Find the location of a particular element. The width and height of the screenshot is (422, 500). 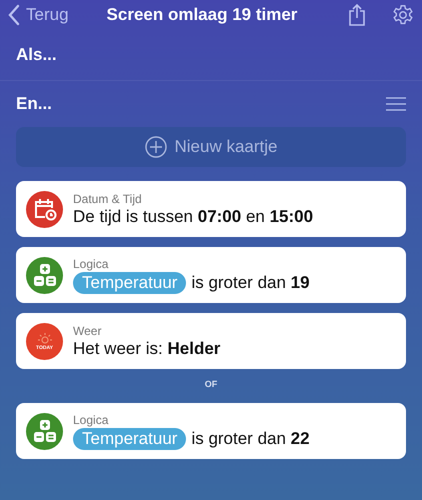

condition-card: Datum & Tijd De tijd is tussen 07:00 en 15:00 is located at coordinates (211, 209).